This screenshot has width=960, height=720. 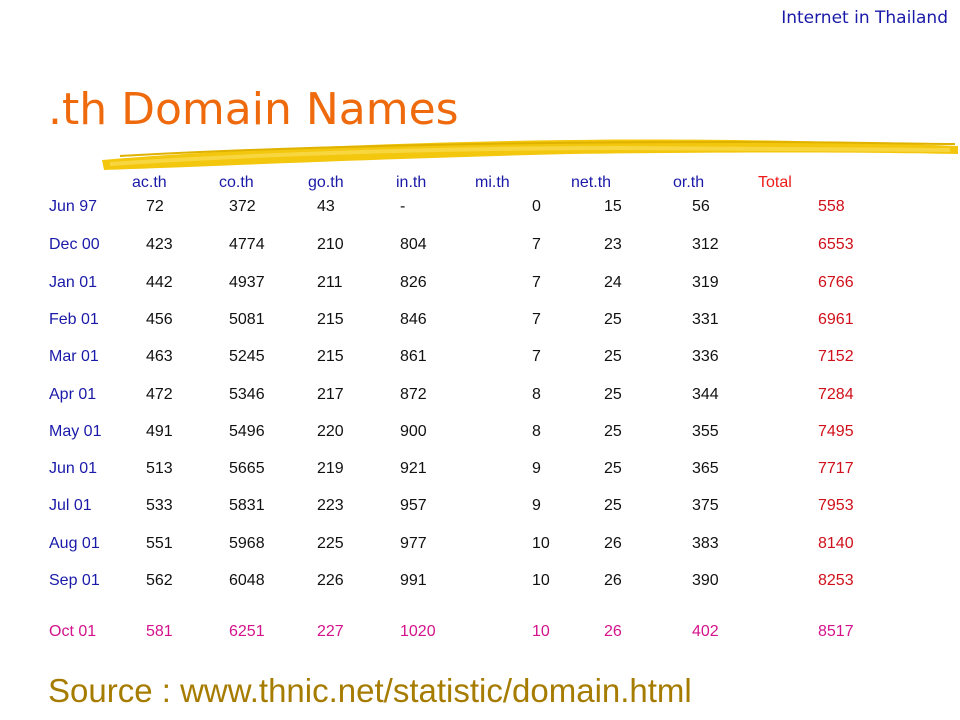 I want to click on table-cell: 210, so click(x=330, y=244).